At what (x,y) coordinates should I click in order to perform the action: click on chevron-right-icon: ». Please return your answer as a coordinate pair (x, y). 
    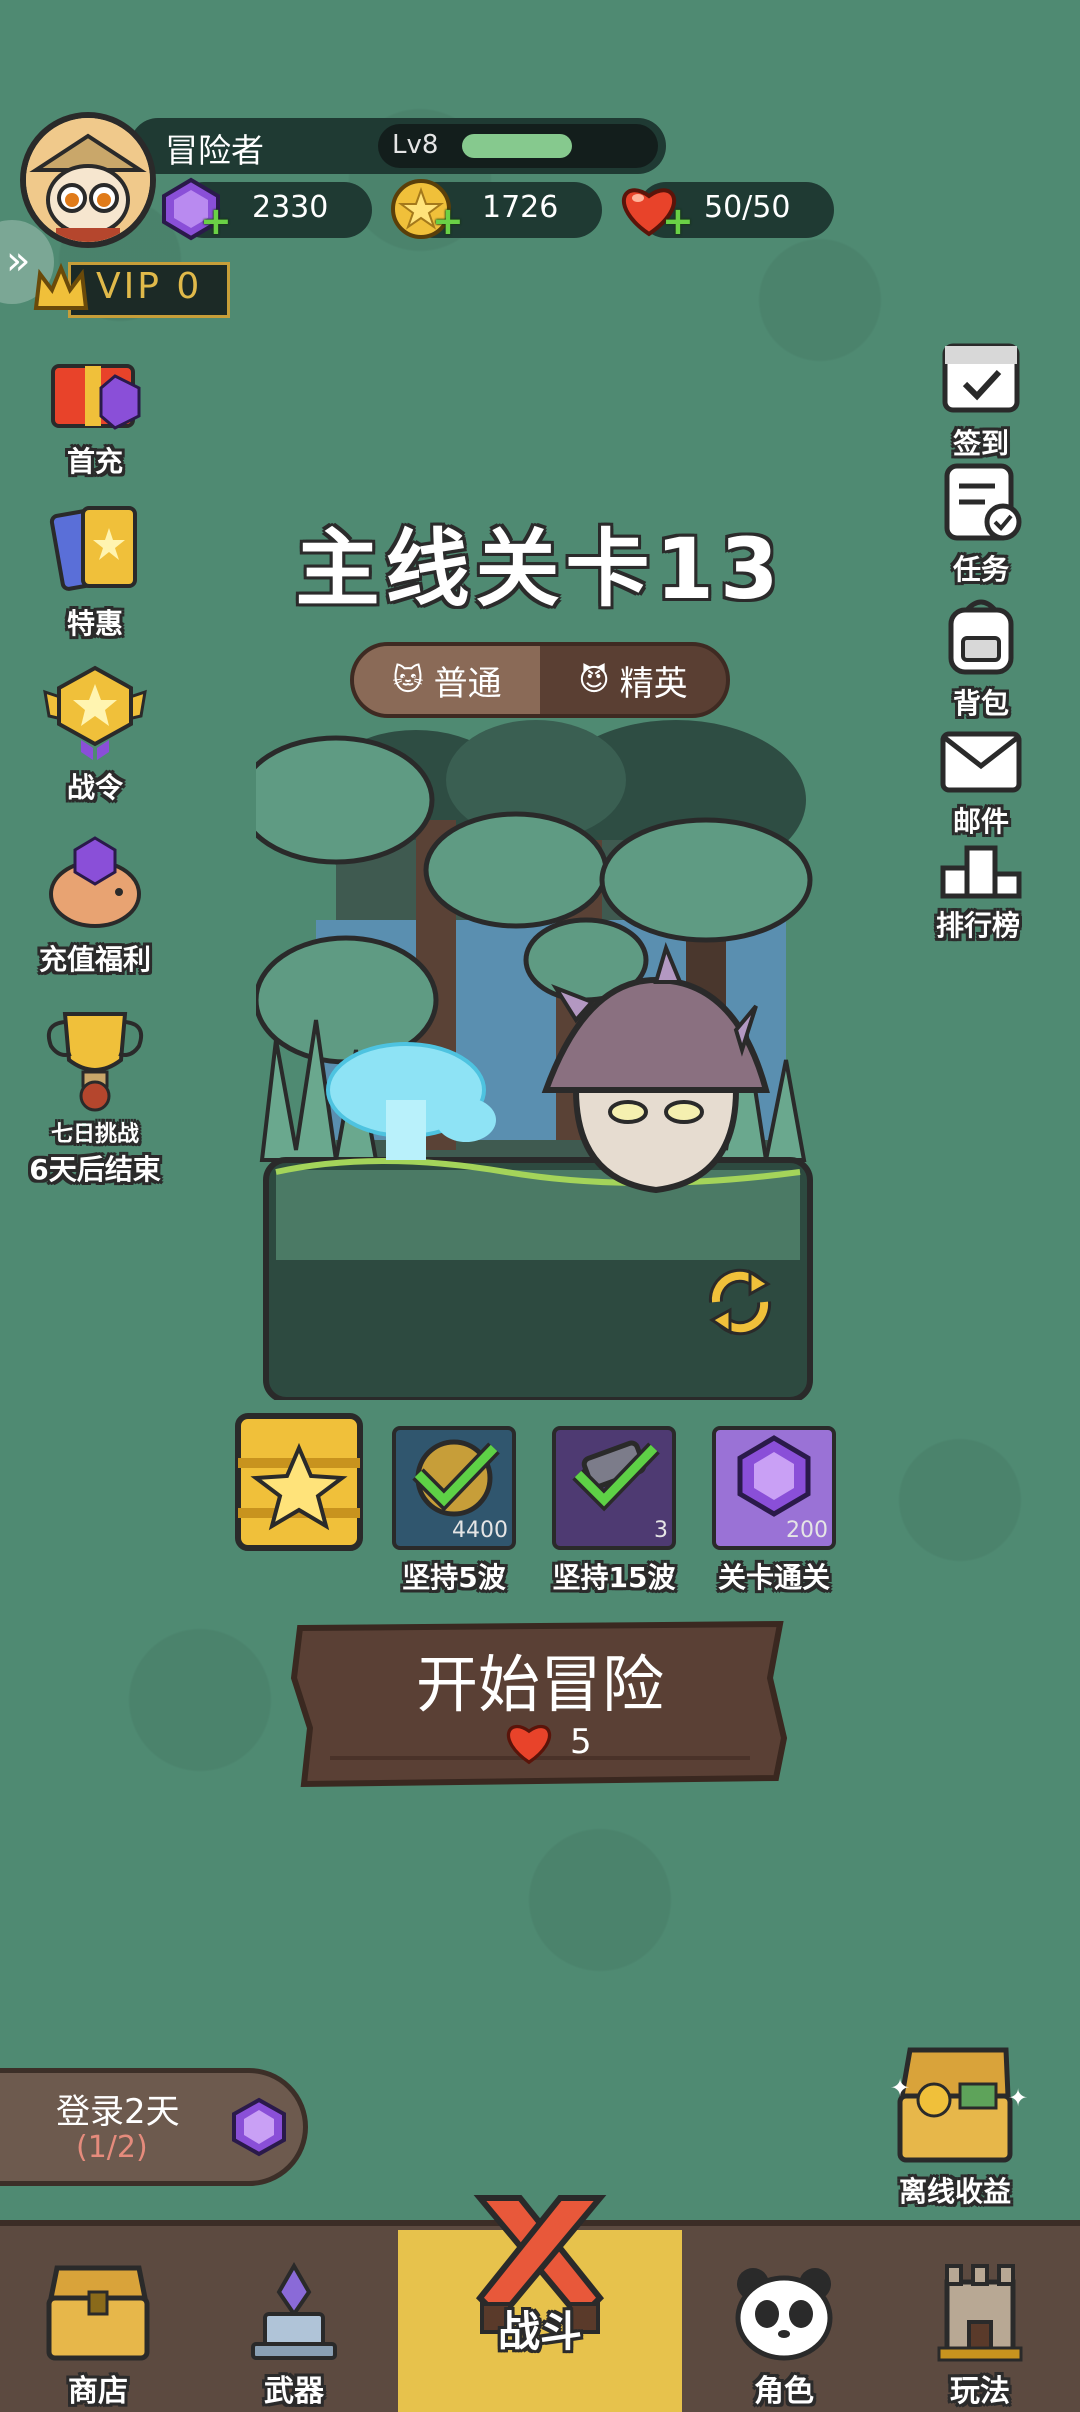
    Looking at the image, I should click on (18, 261).